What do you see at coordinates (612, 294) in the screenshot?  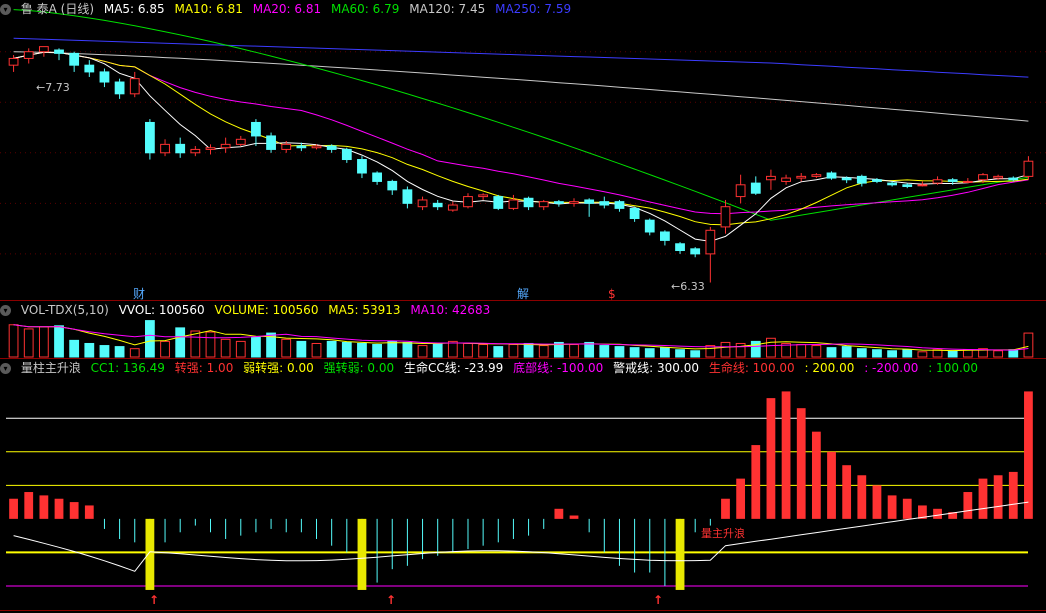 I see `event-marker-s: $` at bounding box center [612, 294].